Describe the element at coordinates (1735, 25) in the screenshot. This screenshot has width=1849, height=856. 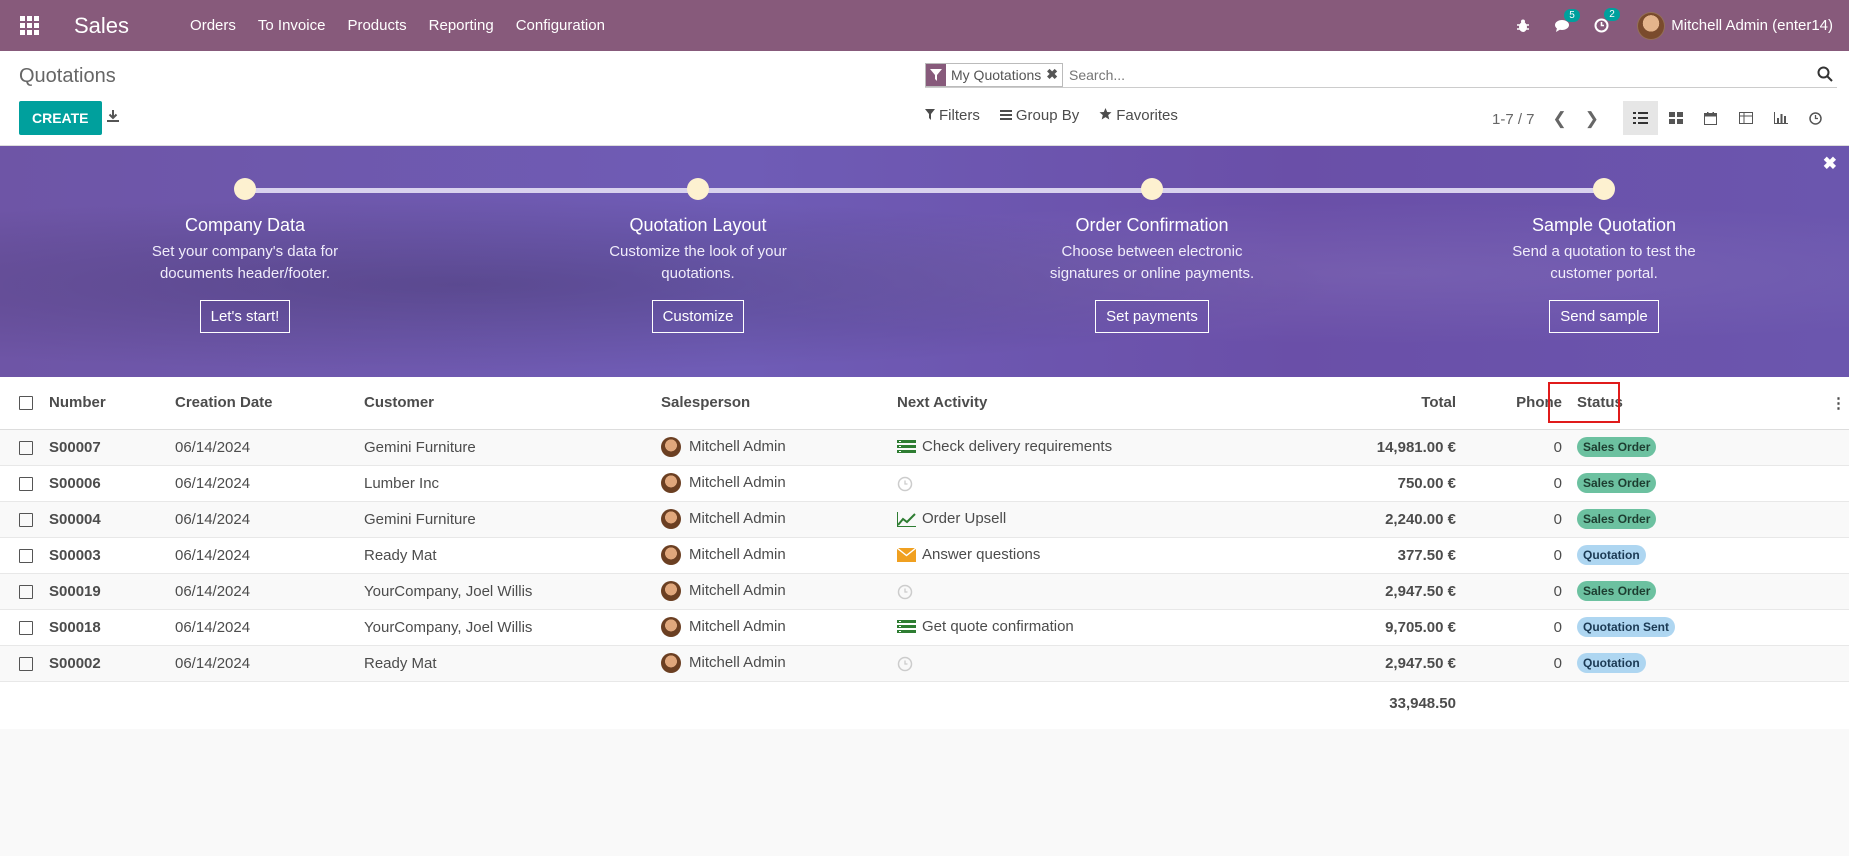
I see `user-menu: Mitchell Admin (enter14)` at that location.